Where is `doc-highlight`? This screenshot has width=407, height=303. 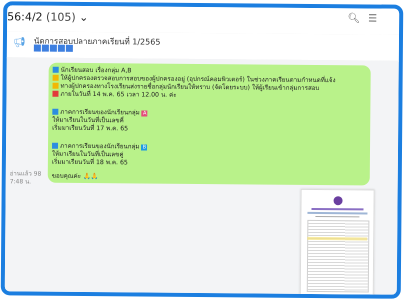 doc-highlight is located at coordinates (337, 238).